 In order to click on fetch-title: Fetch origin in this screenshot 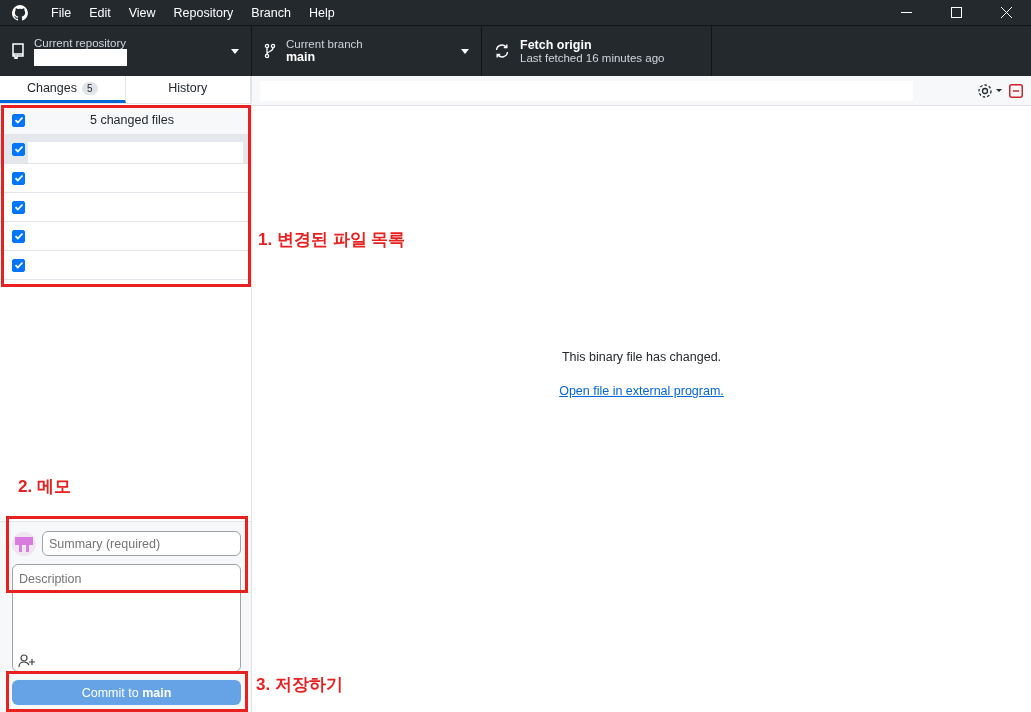, I will do `click(556, 45)`.